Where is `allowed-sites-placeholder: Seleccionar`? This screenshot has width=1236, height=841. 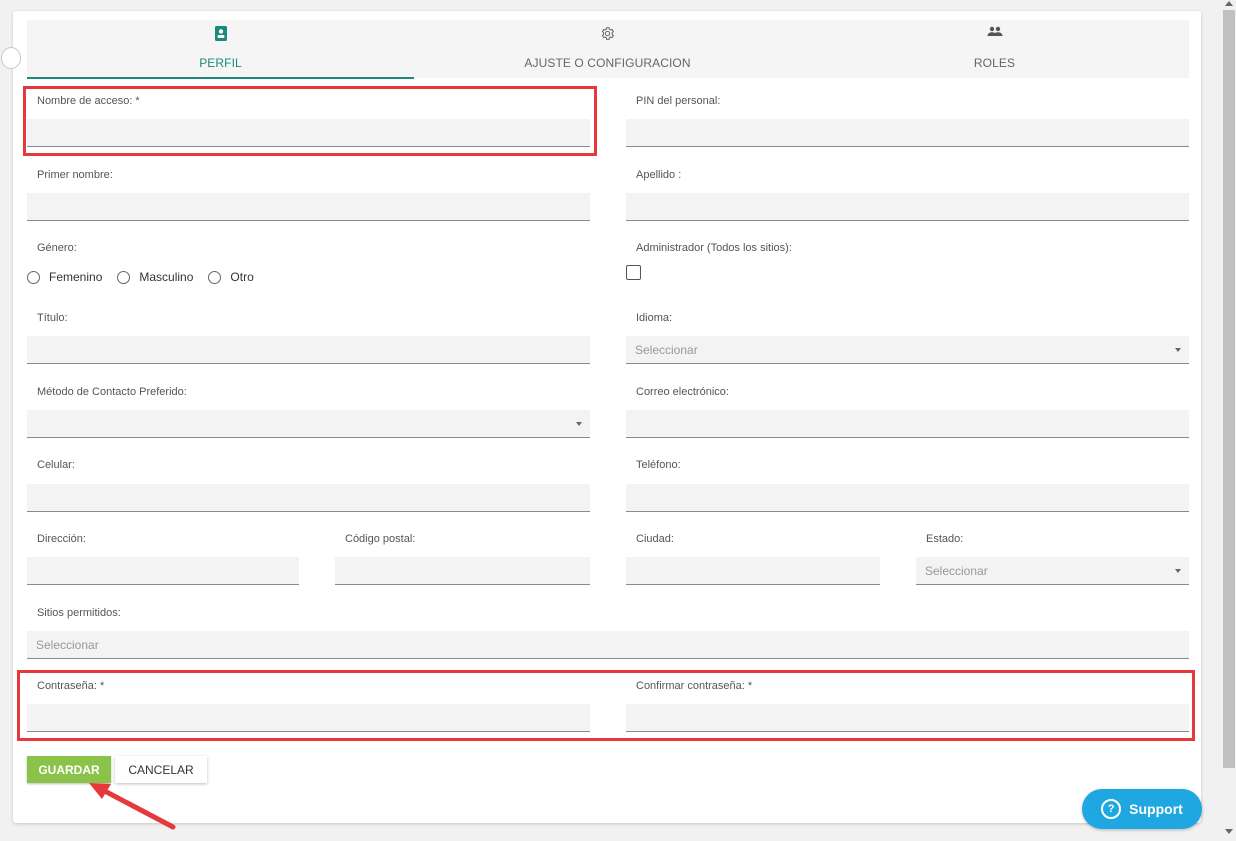 allowed-sites-placeholder: Seleccionar is located at coordinates (67, 645).